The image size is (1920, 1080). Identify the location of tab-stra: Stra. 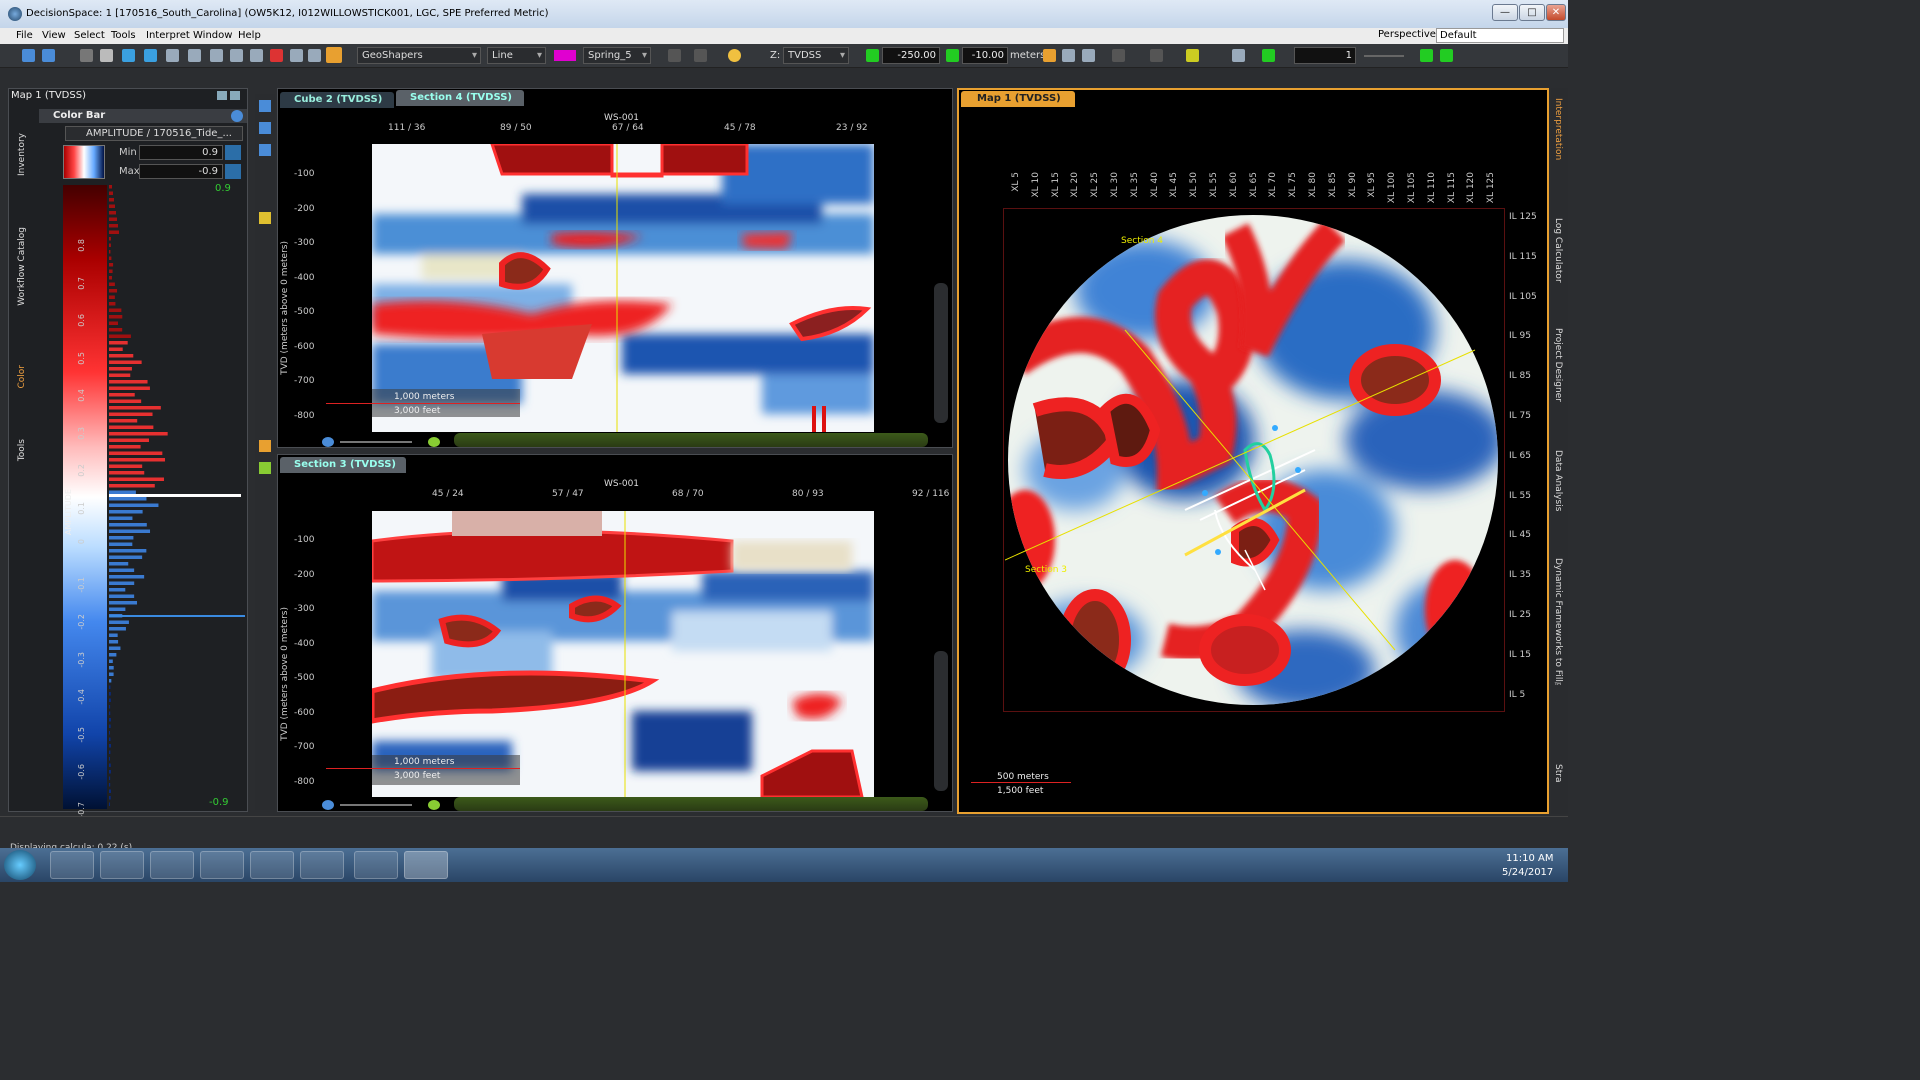
(1558, 773).